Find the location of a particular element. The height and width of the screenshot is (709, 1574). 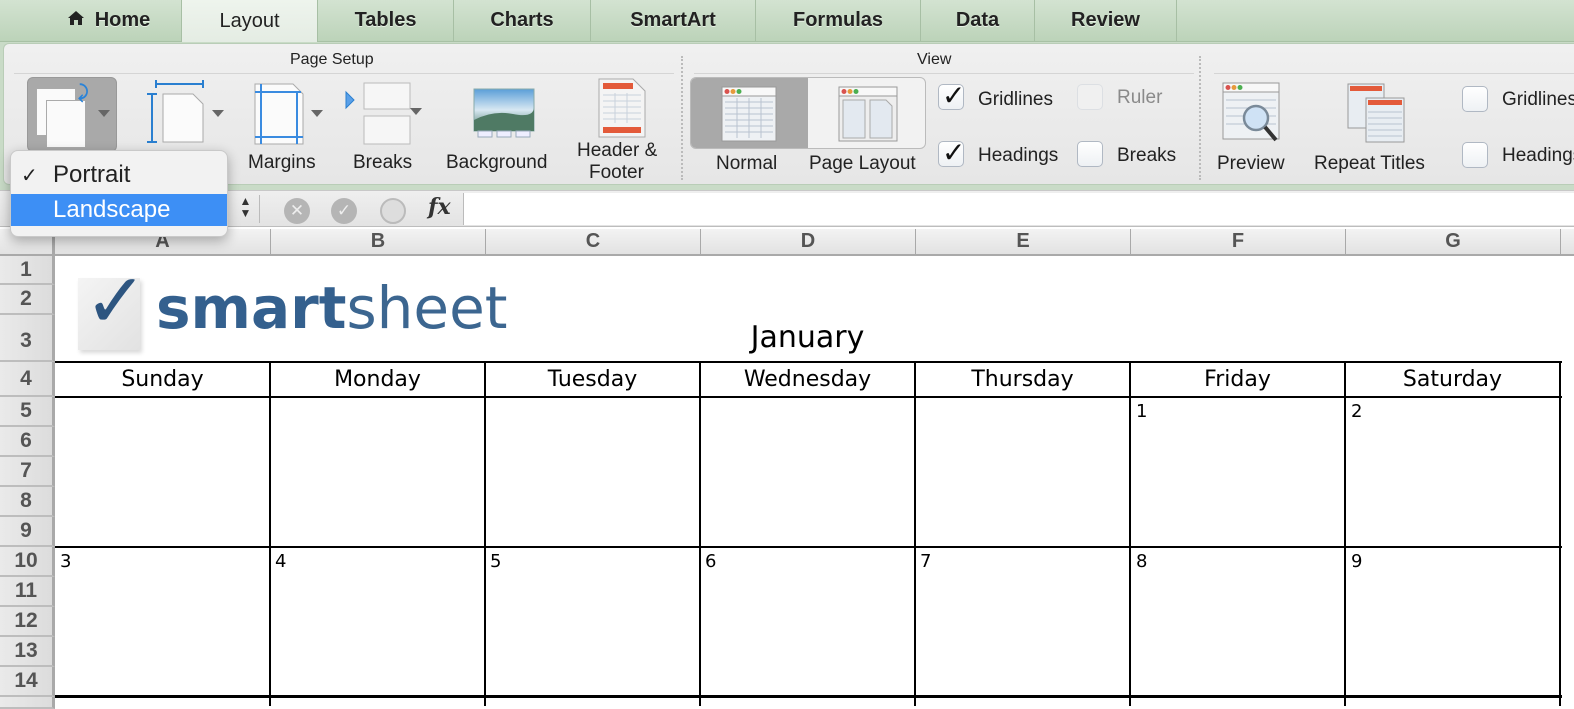

margins-label: Margins is located at coordinates (282, 162).